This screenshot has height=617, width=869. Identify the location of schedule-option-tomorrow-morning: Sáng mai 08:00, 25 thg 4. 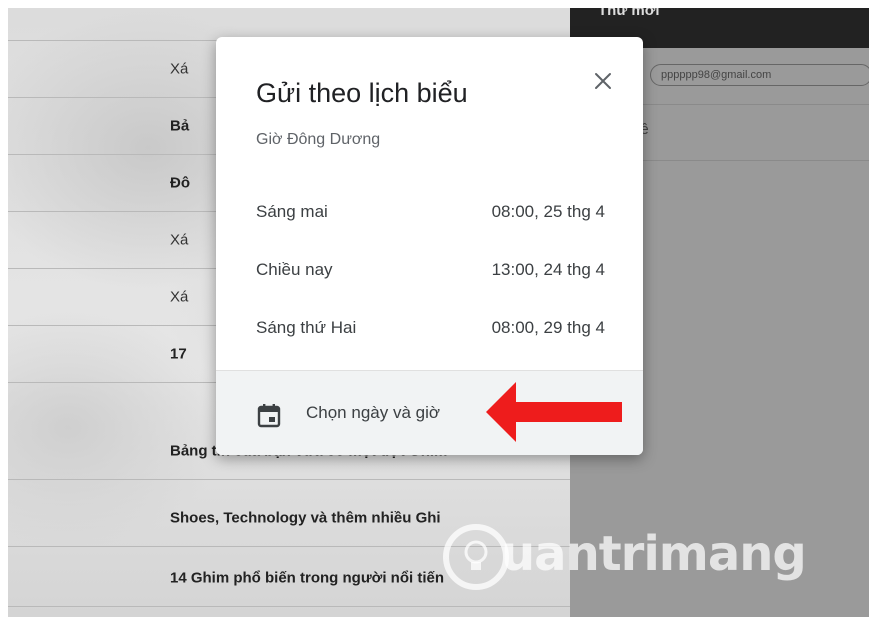
(429, 212).